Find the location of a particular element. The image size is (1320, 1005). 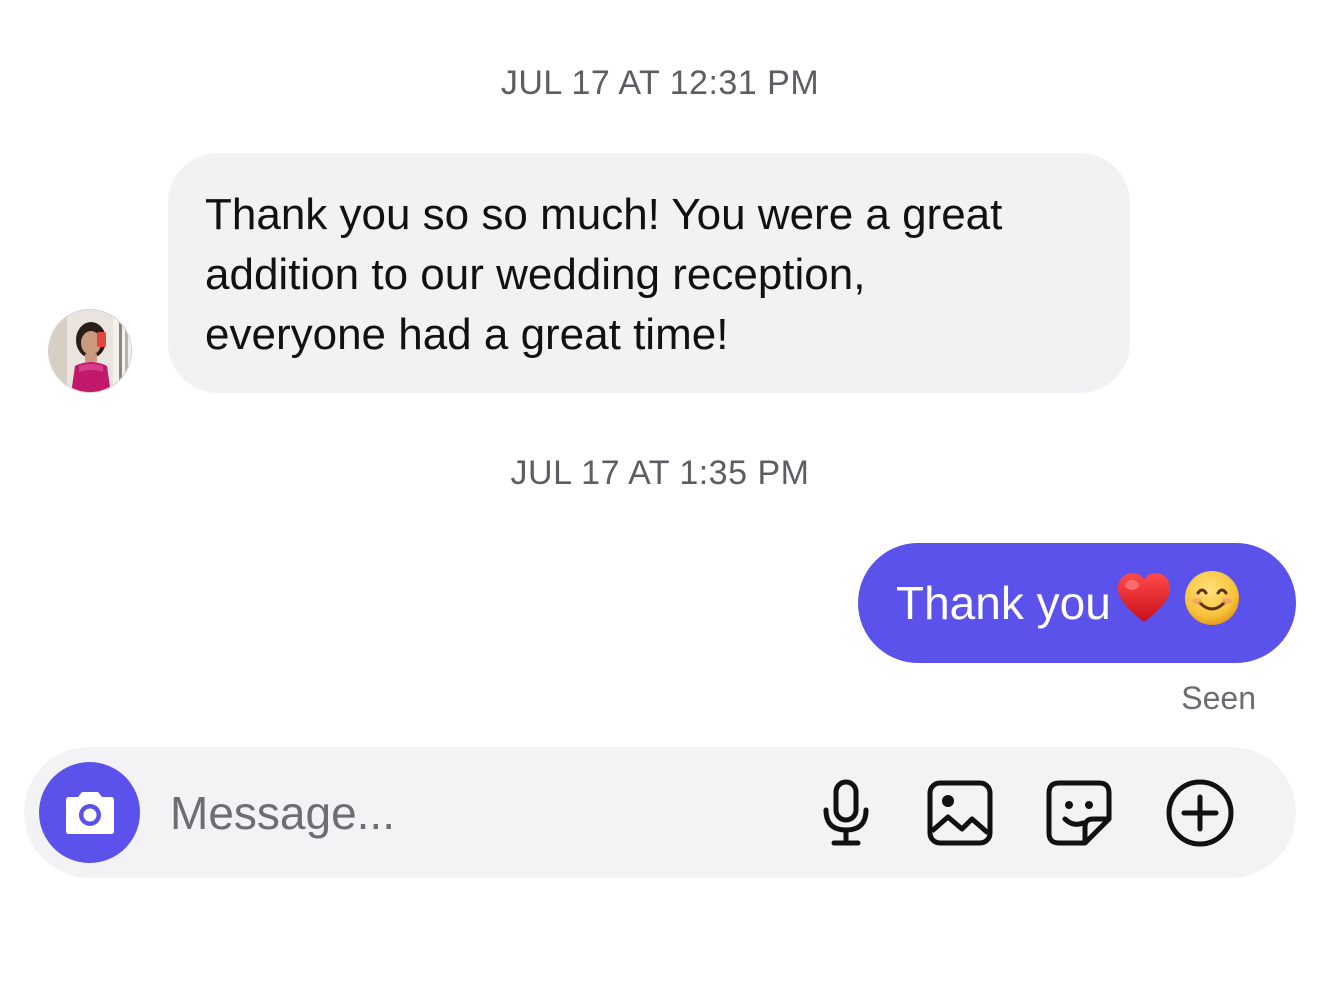

camera-icon is located at coordinates (89, 812).